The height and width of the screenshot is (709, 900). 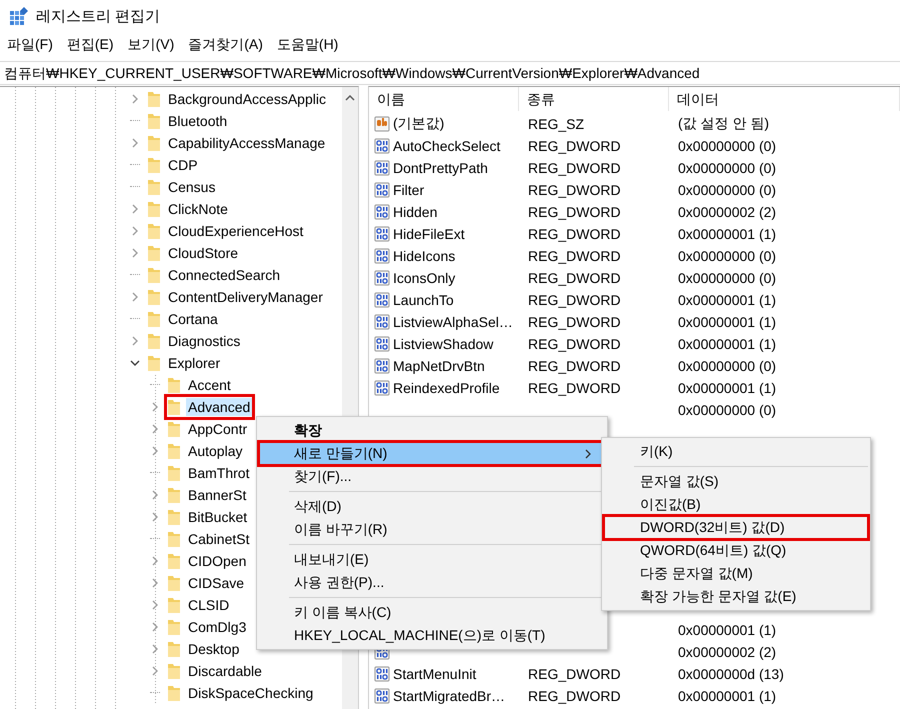 I want to click on value-name: LaunchTo, so click(x=423, y=300).